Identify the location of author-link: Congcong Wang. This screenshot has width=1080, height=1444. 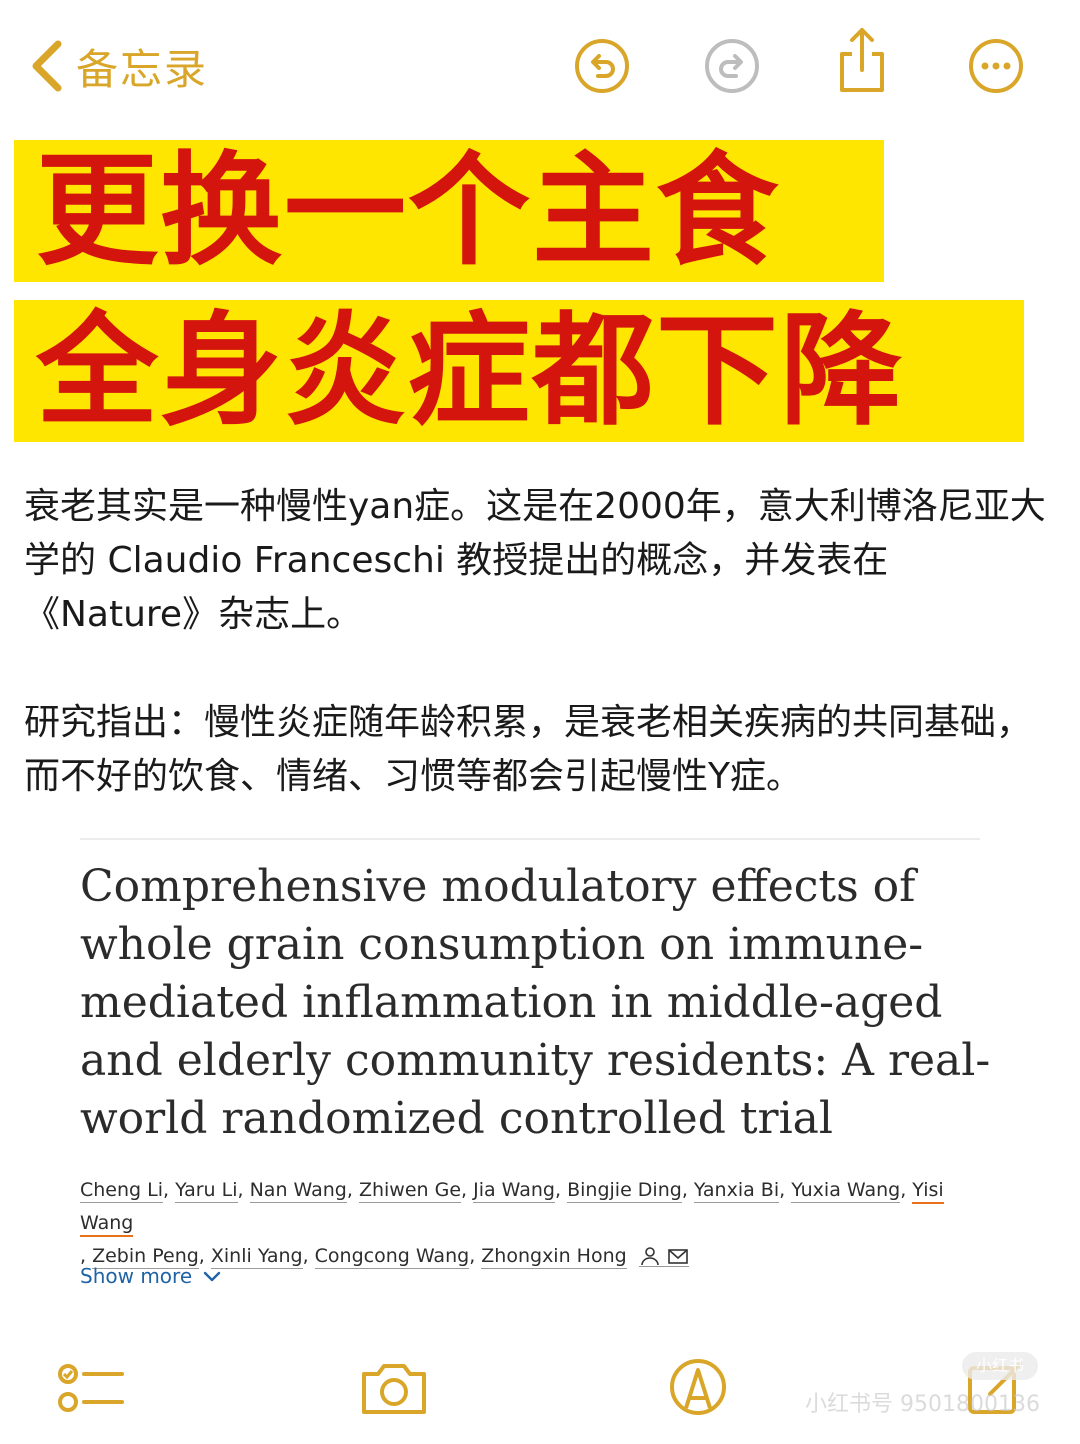
(392, 1257).